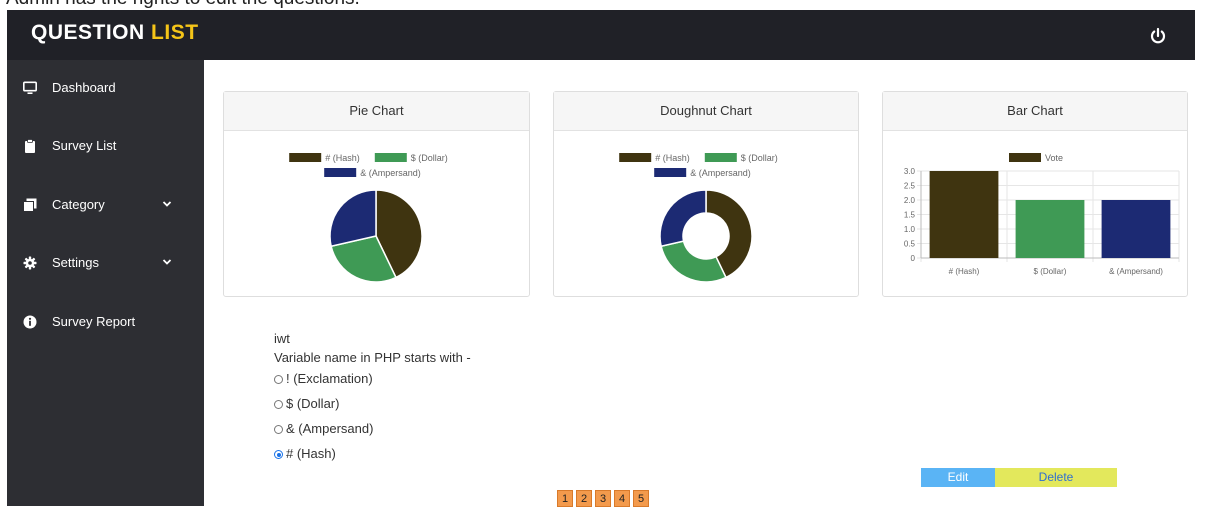 The image size is (1209, 508). What do you see at coordinates (964, 271) in the screenshot?
I see `x-tick-label-hash: # (Hash)` at bounding box center [964, 271].